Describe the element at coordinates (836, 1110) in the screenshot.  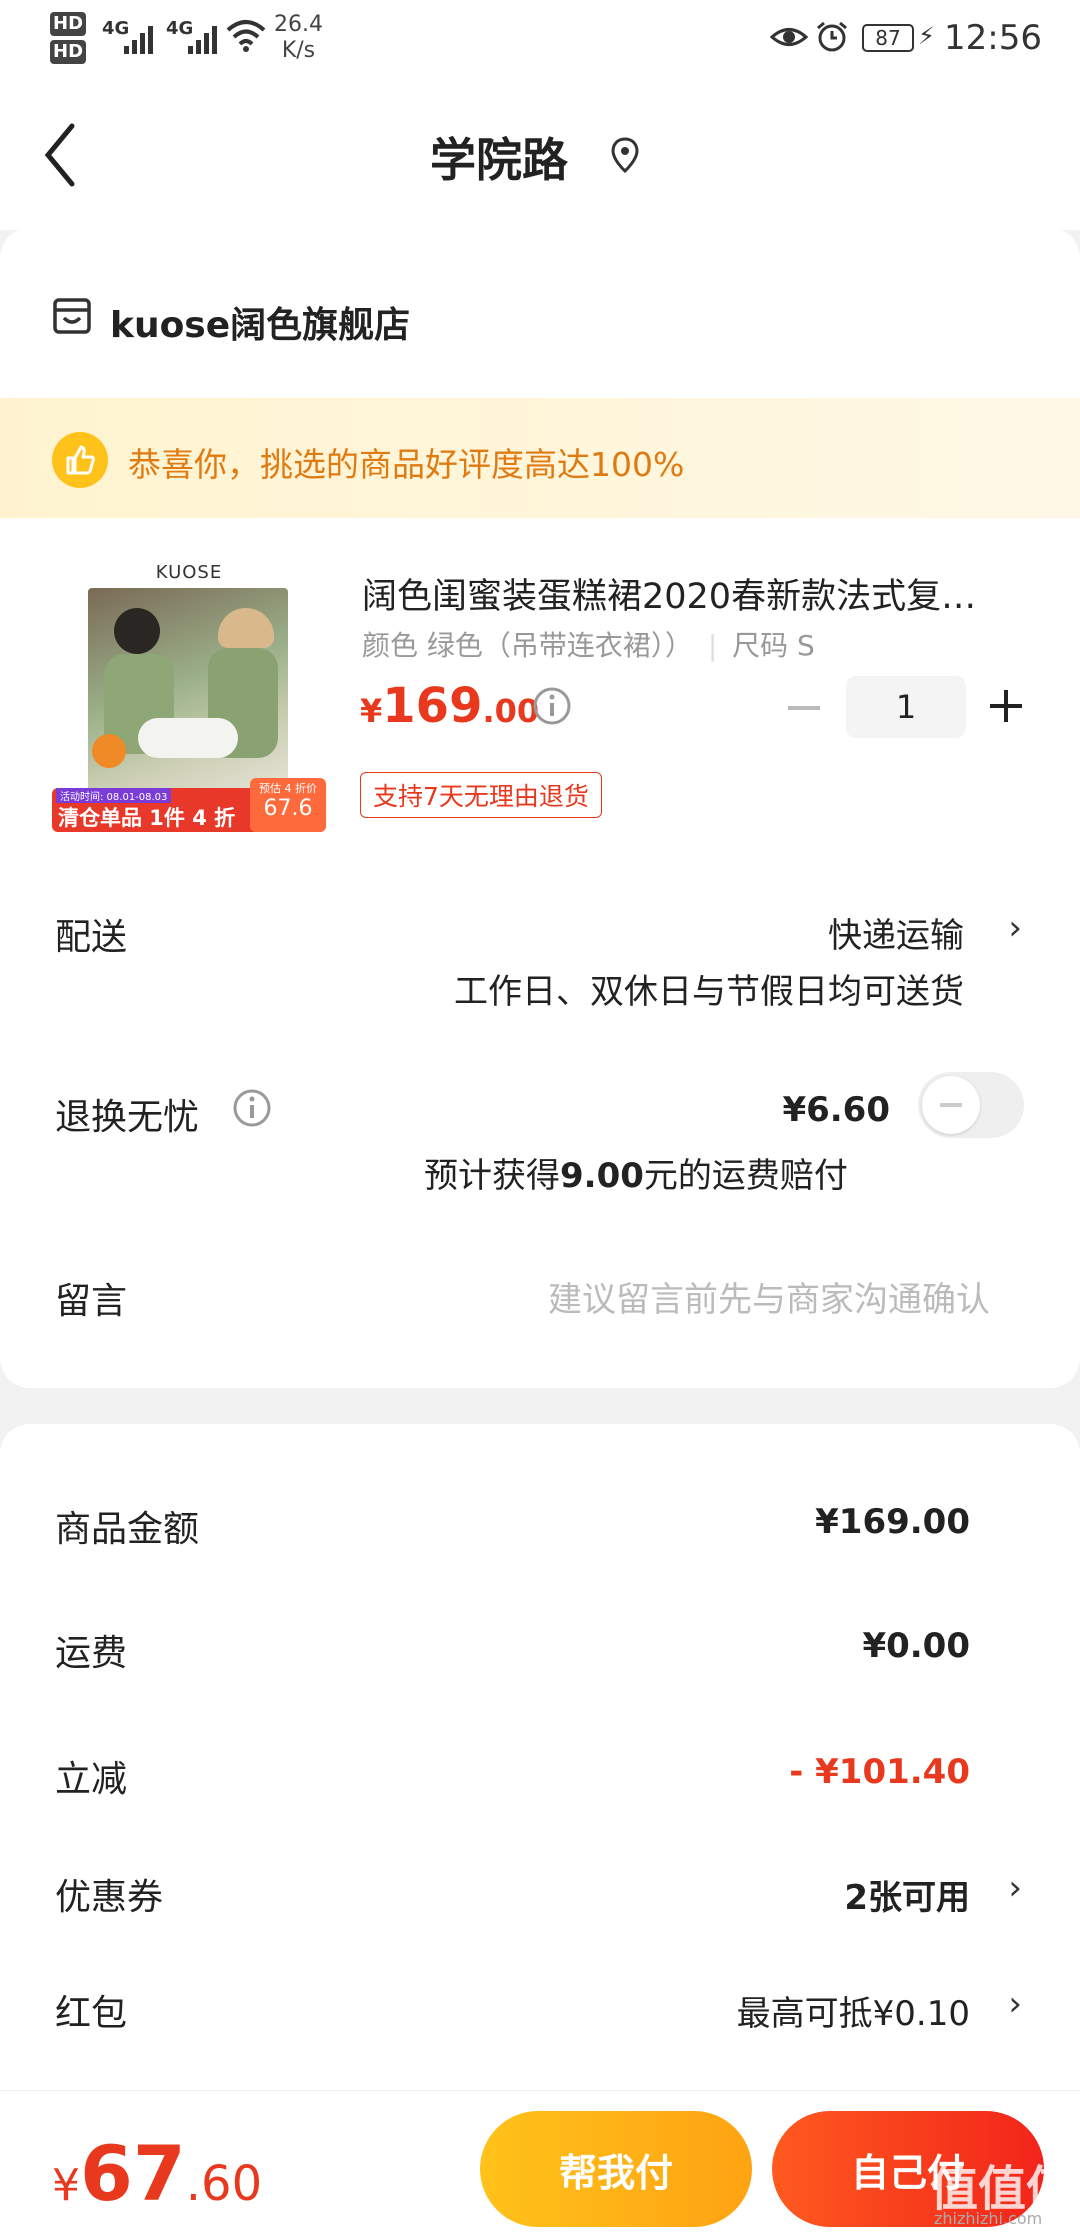
I see `insurance-price: ¥6.60` at that location.